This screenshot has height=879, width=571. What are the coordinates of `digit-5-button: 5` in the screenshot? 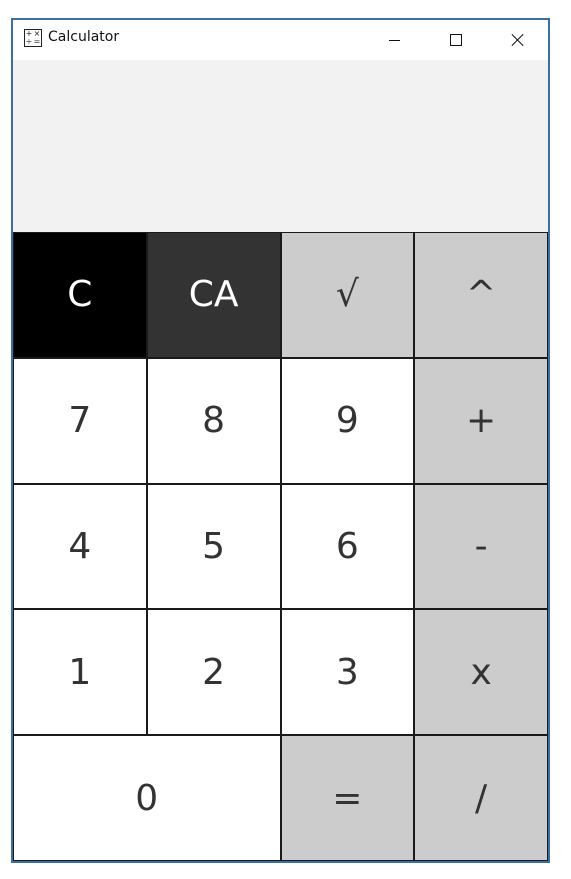 It's located at (213, 546).